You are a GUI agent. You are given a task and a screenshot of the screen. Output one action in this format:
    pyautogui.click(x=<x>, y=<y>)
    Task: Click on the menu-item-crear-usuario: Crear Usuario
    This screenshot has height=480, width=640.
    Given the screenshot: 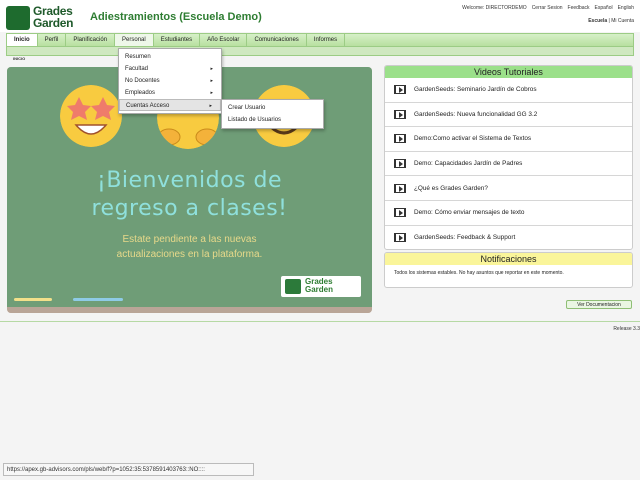 What is the action you would take?
    pyautogui.click(x=272, y=108)
    